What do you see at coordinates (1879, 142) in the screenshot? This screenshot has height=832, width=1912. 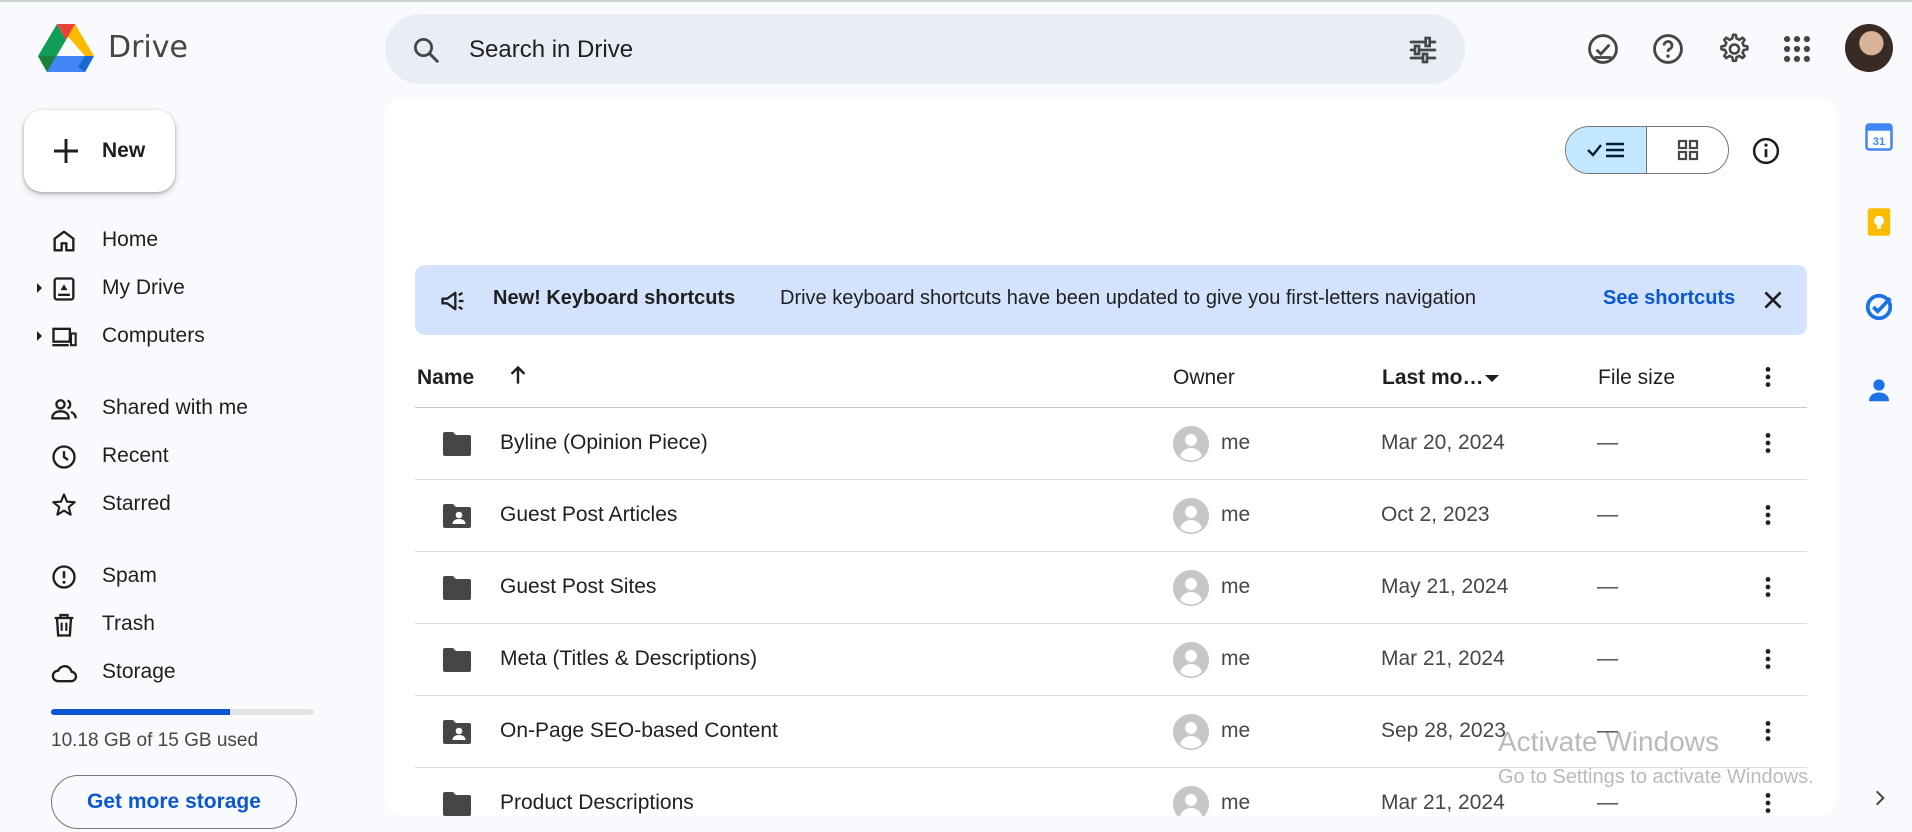 I see `svg-text: 31` at bounding box center [1879, 142].